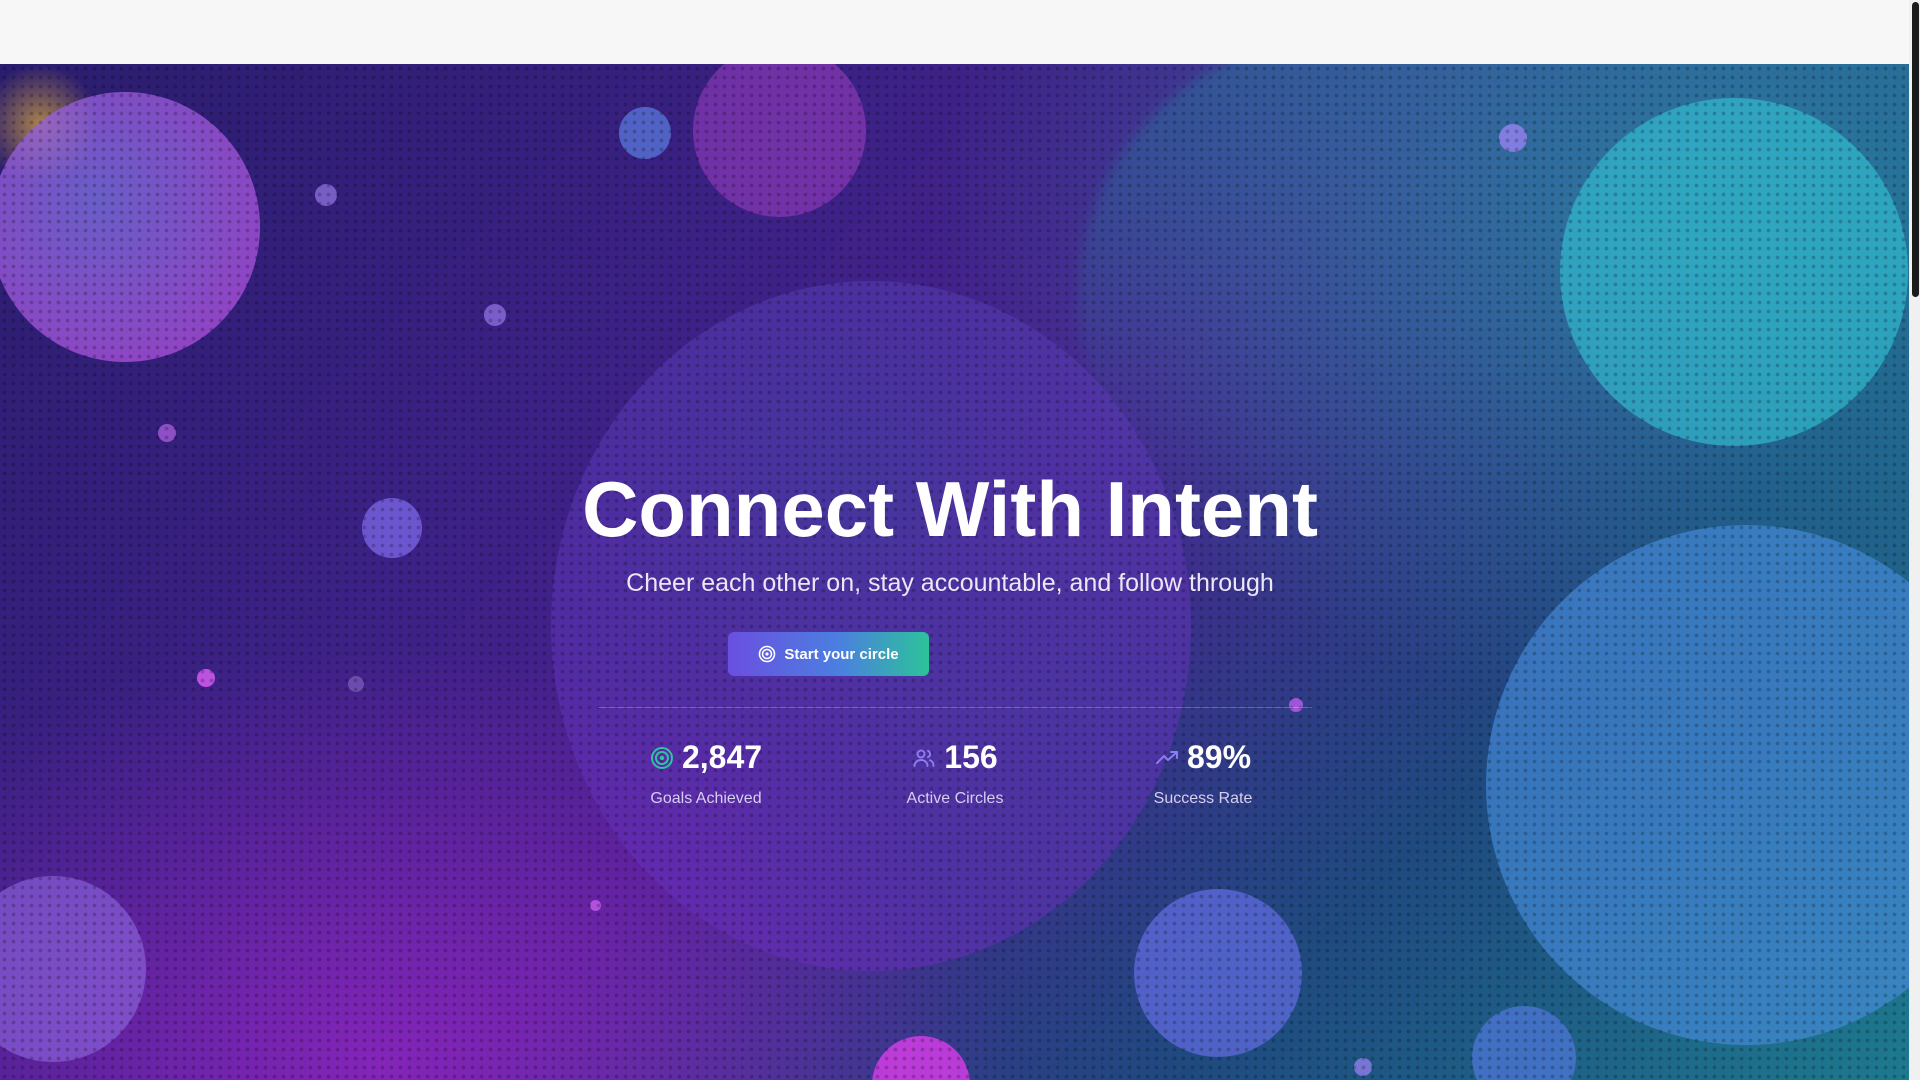  What do you see at coordinates (971, 757) in the screenshot?
I see `stat-value: 156` at bounding box center [971, 757].